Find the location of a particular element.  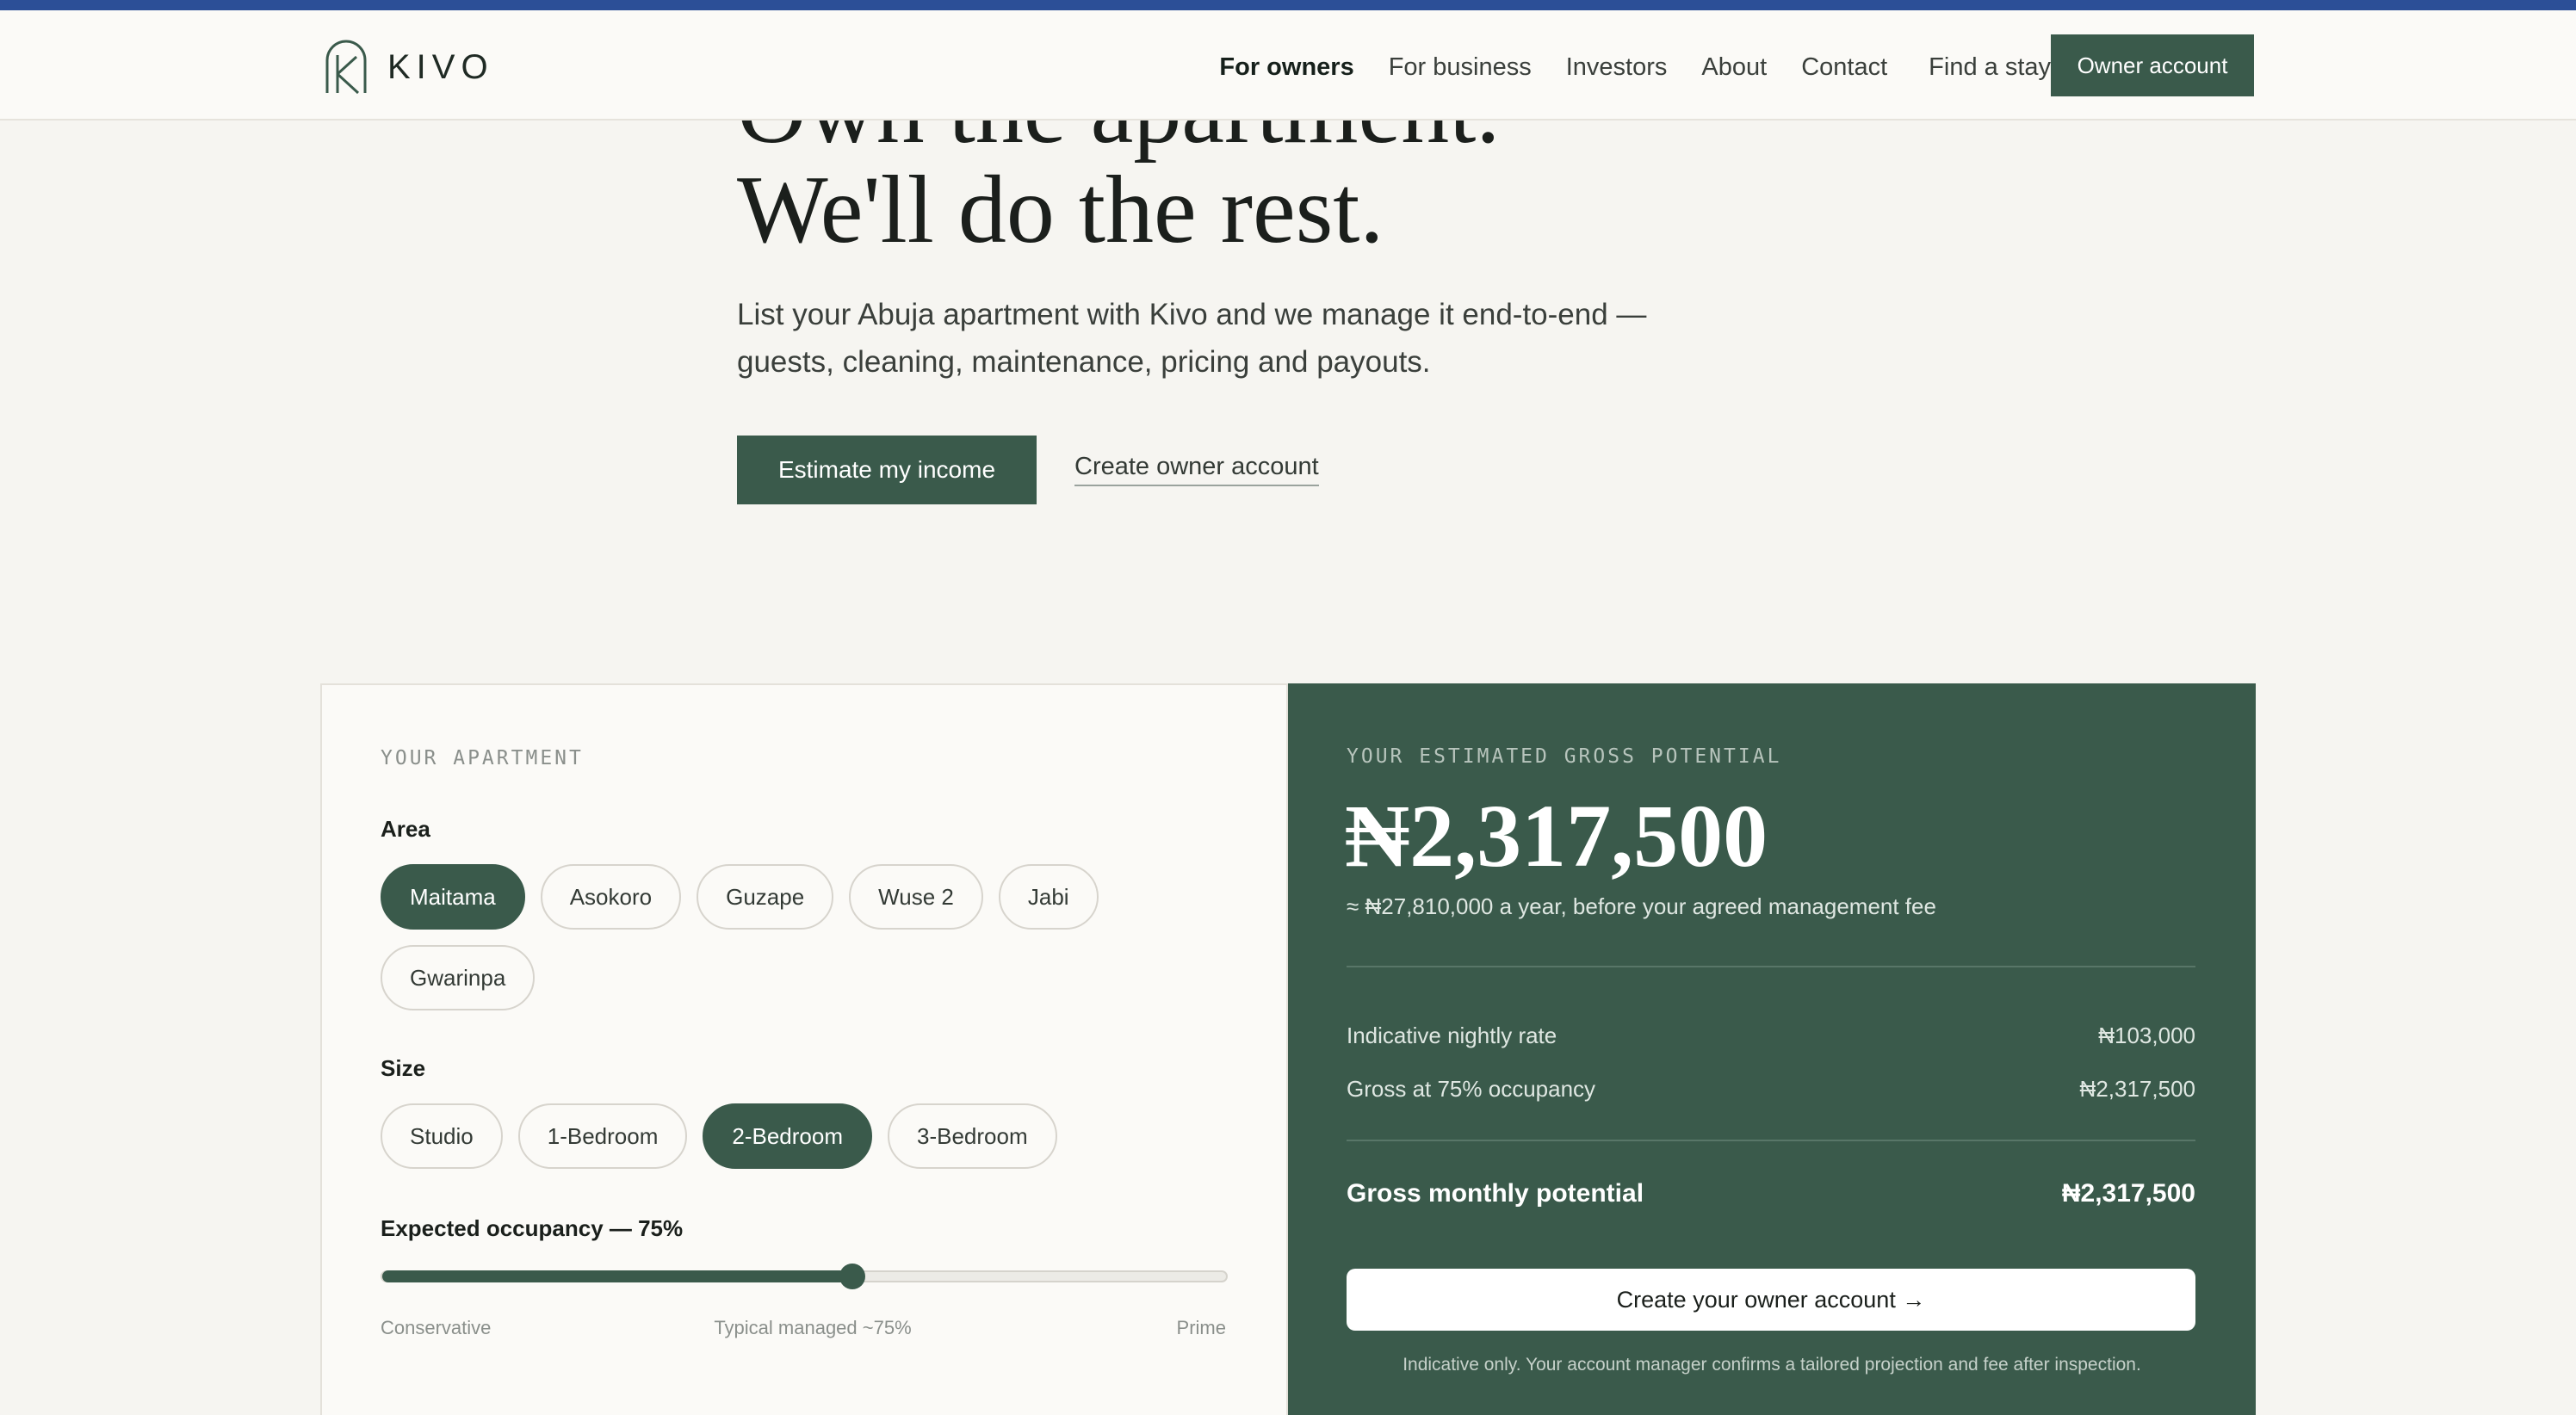

hero-title-line-2: We'll do the rest. is located at coordinates (1060, 210).